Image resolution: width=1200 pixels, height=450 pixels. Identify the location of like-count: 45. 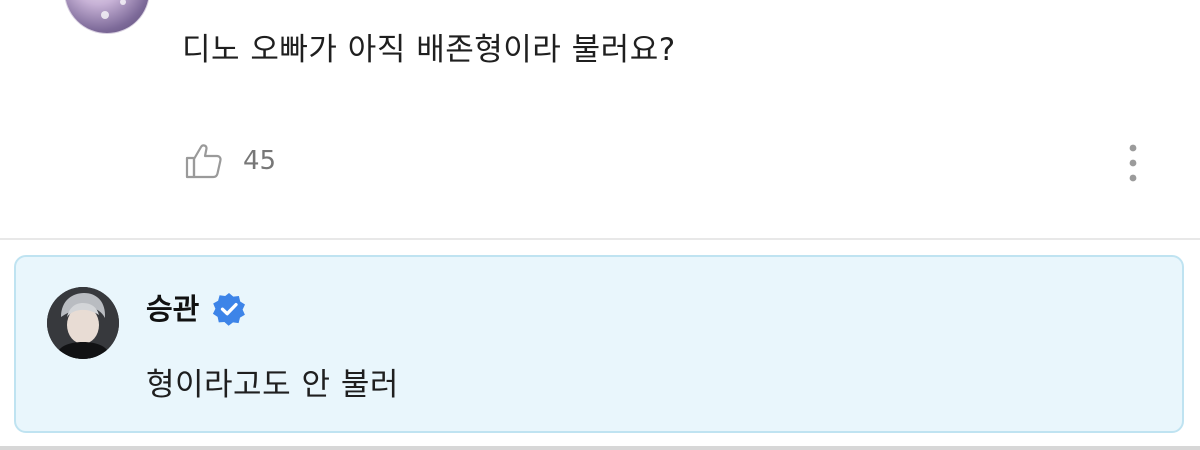
(260, 161).